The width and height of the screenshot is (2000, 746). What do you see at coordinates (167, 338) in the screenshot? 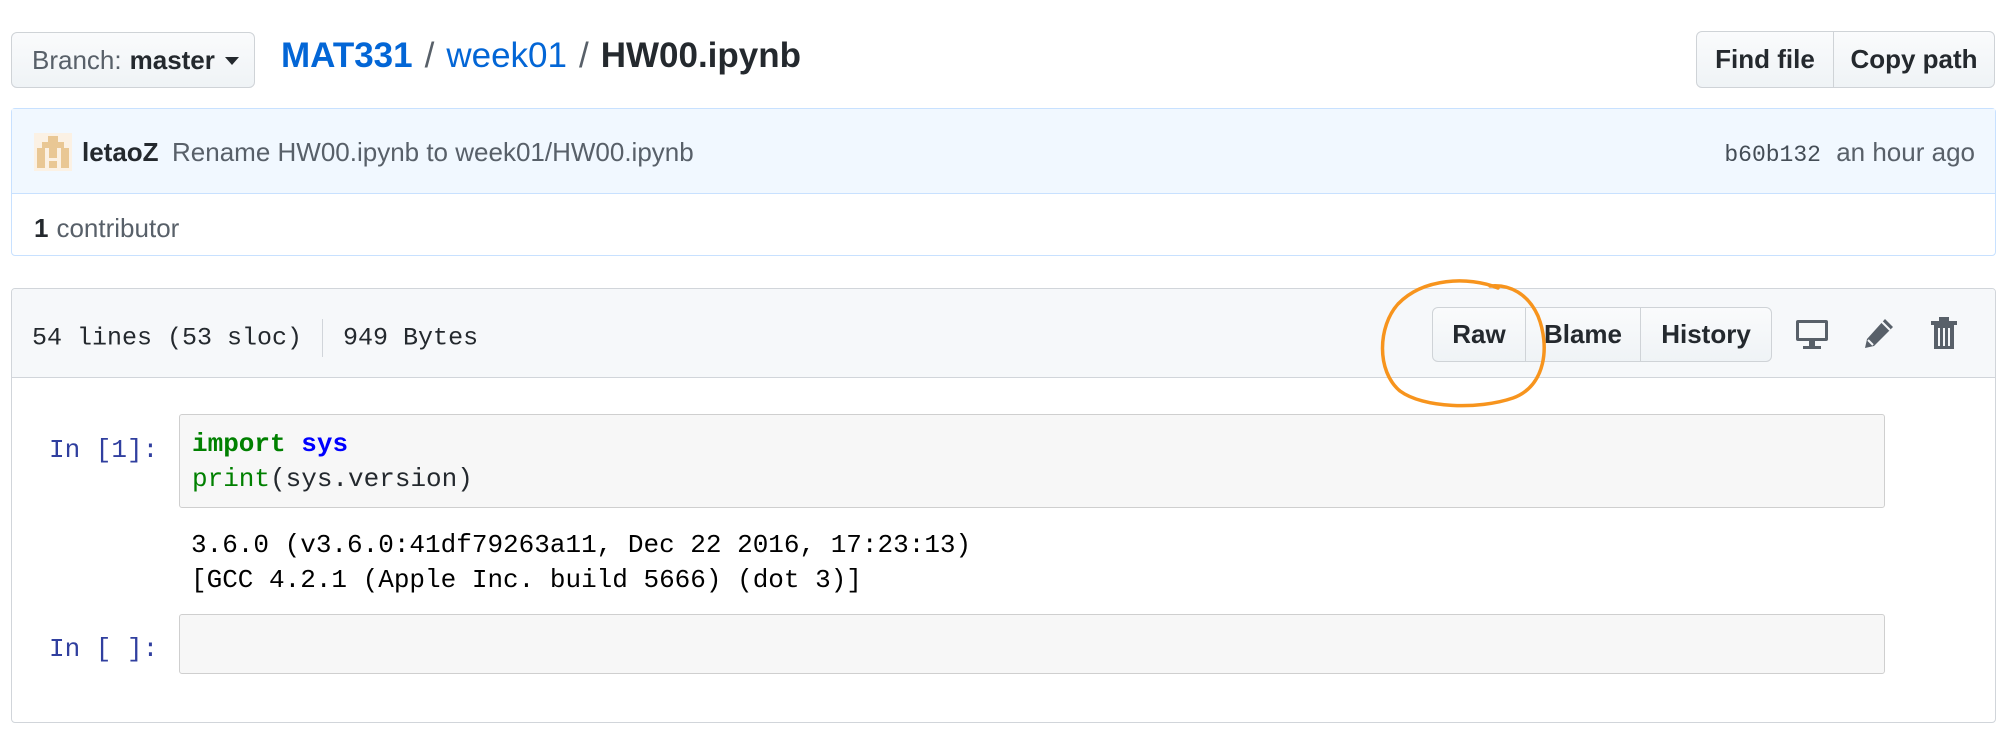
I see `file-line-count: 54 lines (53 sloc)` at bounding box center [167, 338].